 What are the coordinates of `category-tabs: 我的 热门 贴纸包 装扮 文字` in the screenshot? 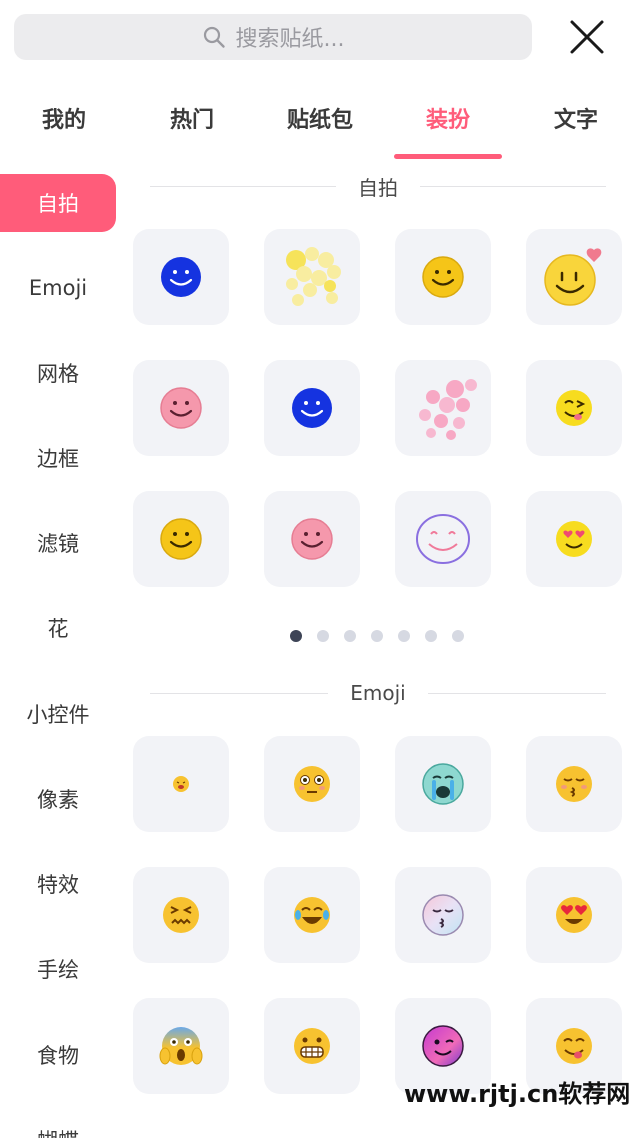 It's located at (320, 128).